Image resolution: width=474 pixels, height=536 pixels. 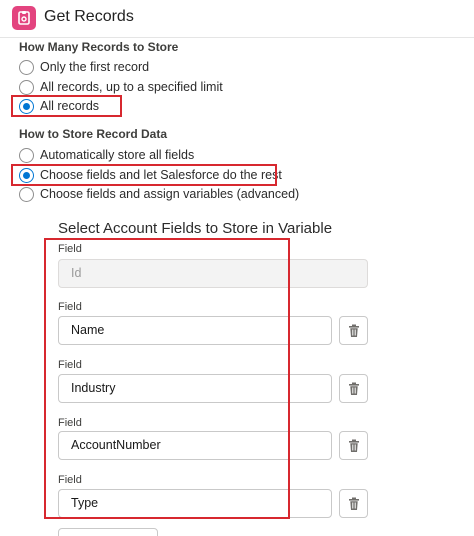 I want to click on records-icon, so click(x=24, y=18).